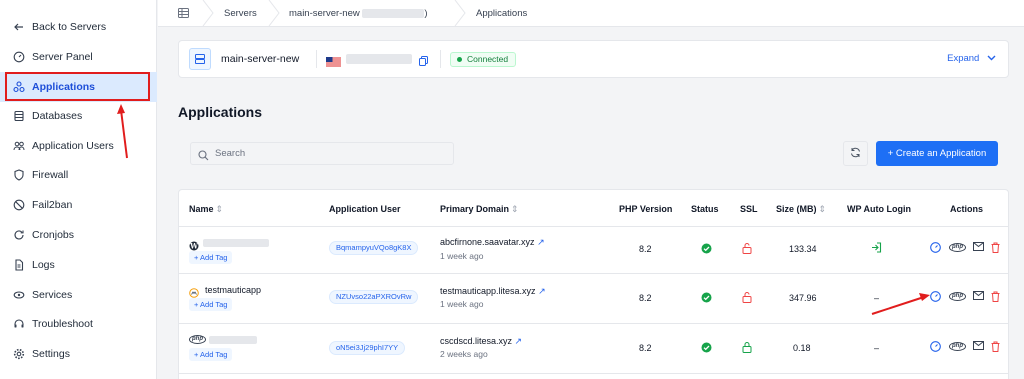 The image size is (1024, 379). I want to click on breadcrumb-server-suffix: ), so click(426, 13).